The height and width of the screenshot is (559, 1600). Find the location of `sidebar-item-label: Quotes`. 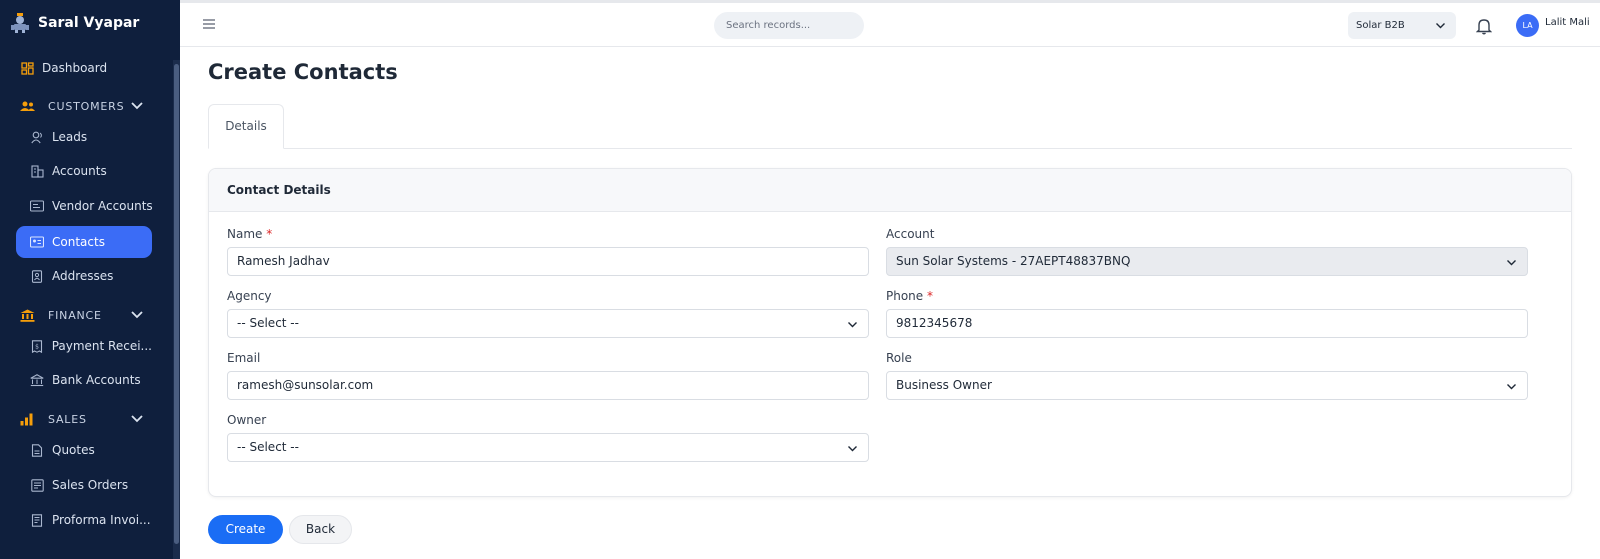

sidebar-item-label: Quotes is located at coordinates (73, 450).